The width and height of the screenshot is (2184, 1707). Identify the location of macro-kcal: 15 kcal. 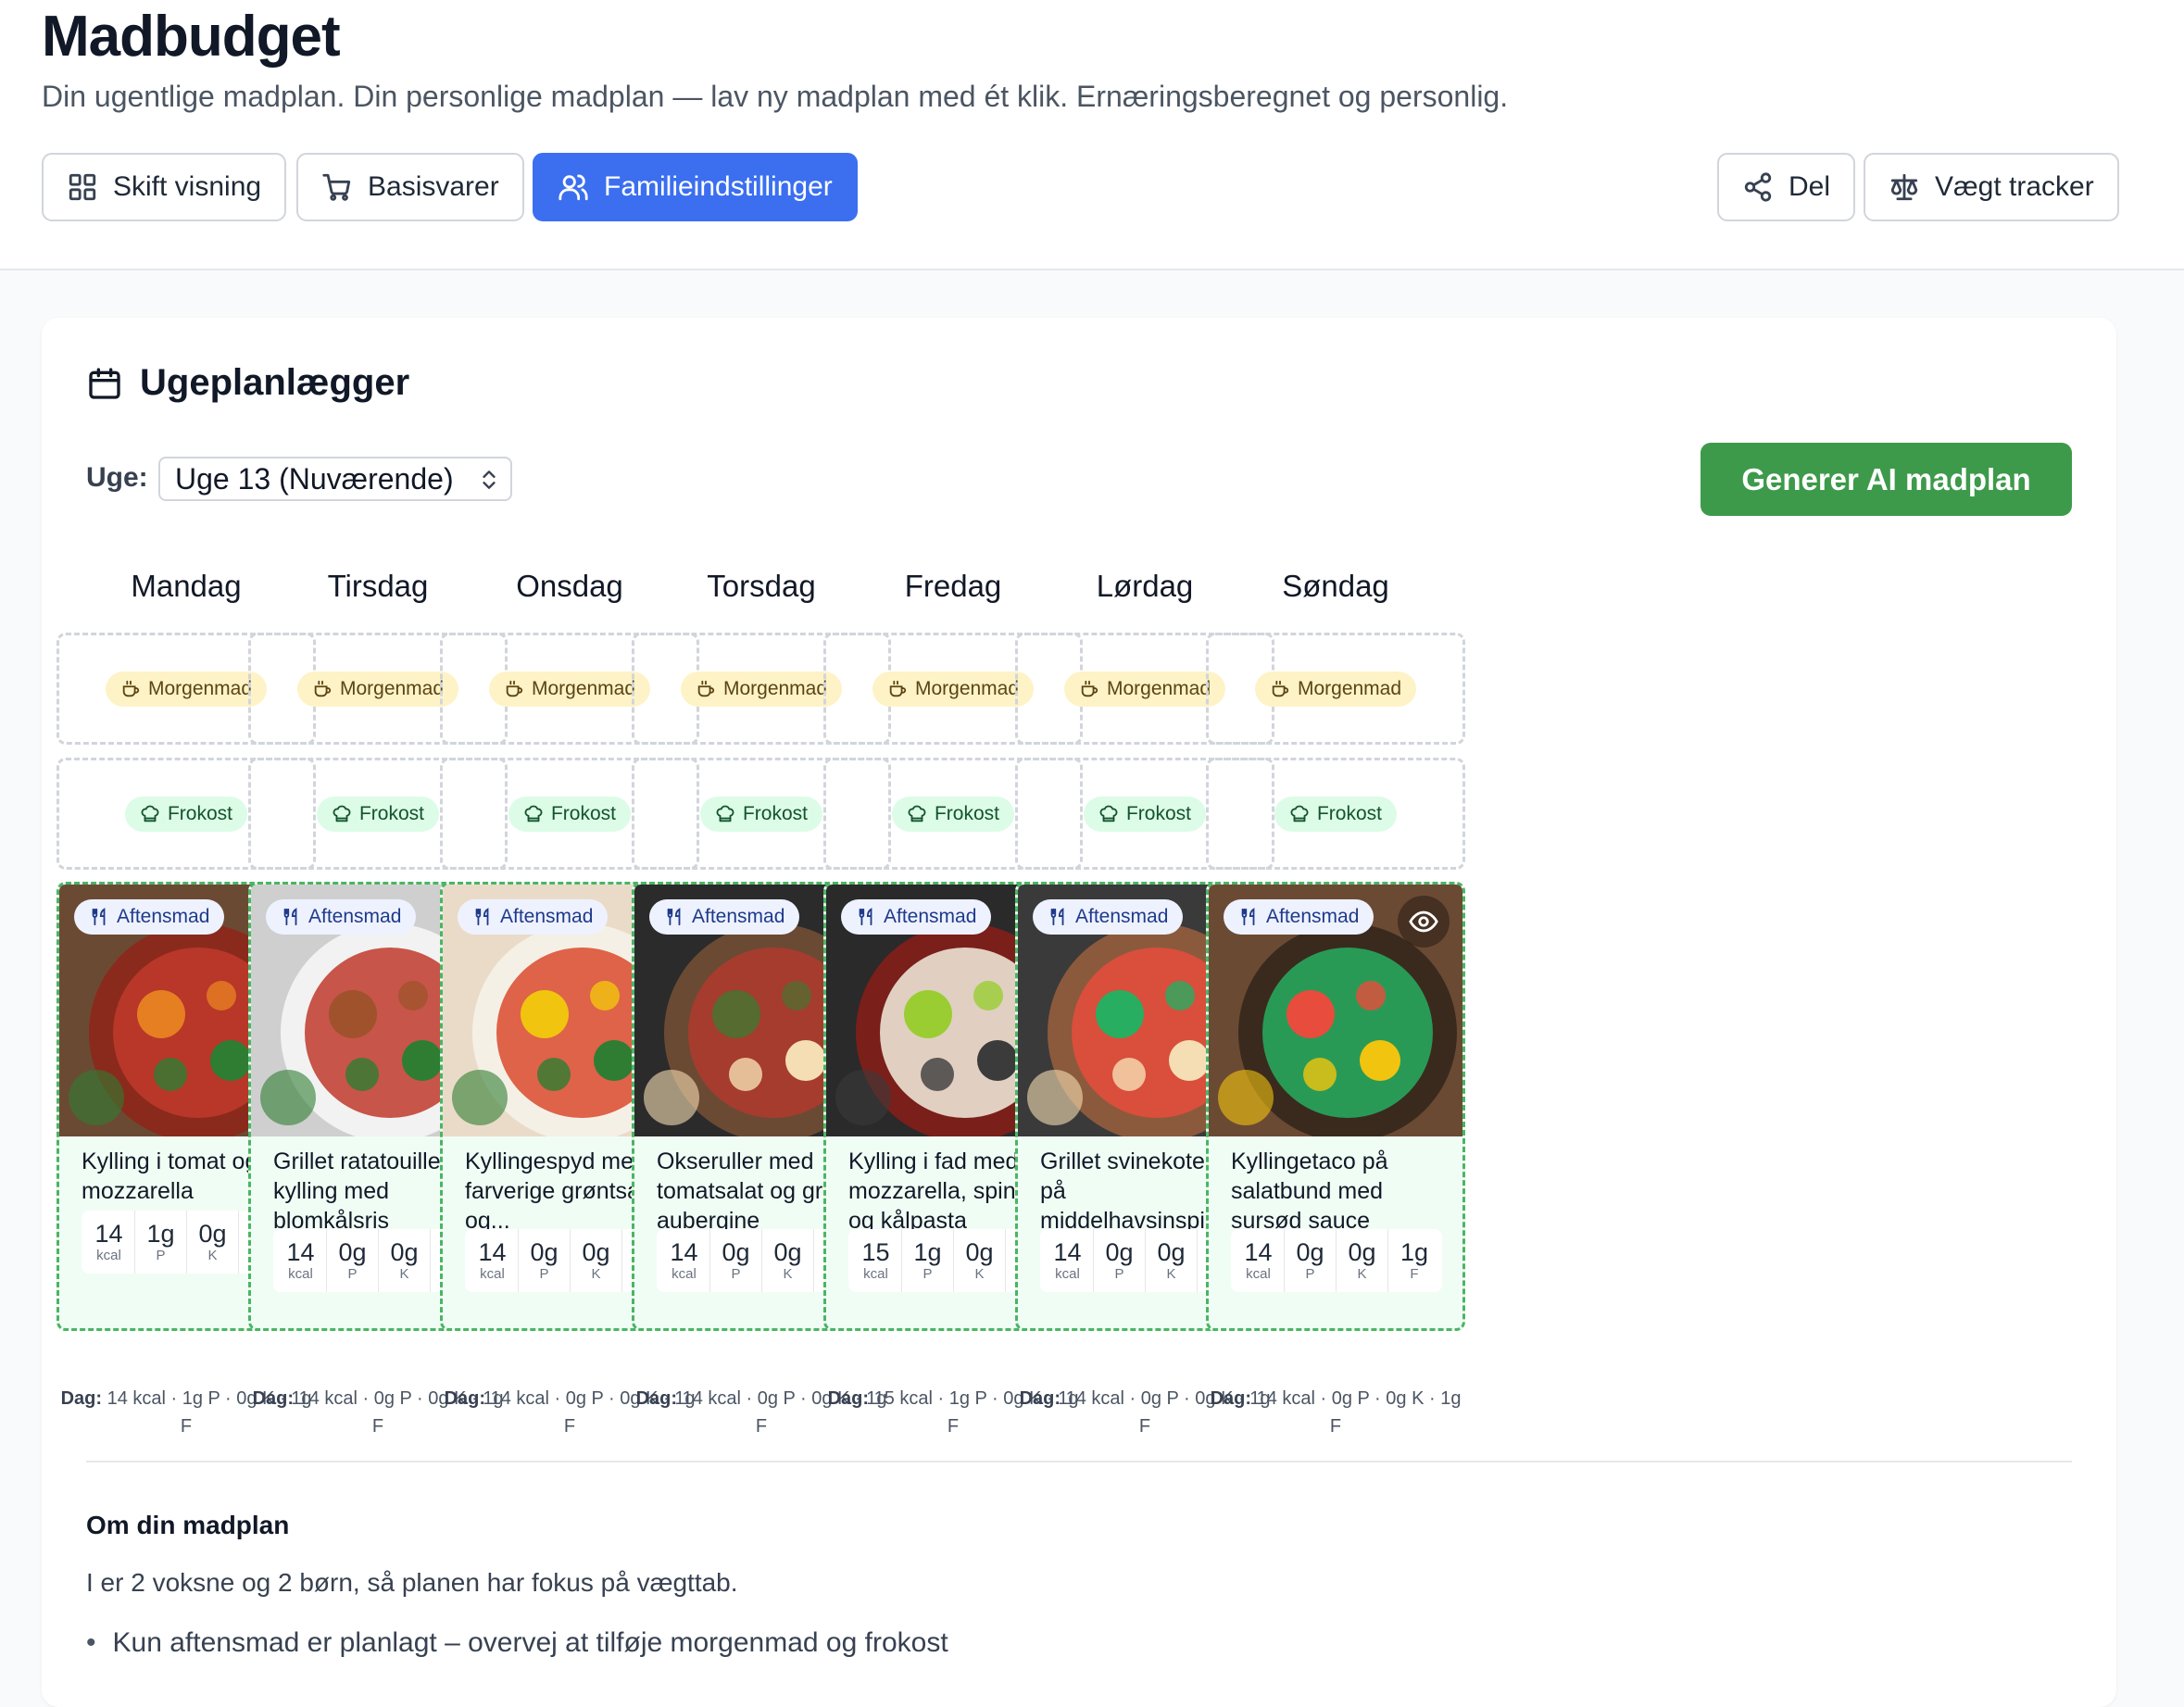
(876, 1260).